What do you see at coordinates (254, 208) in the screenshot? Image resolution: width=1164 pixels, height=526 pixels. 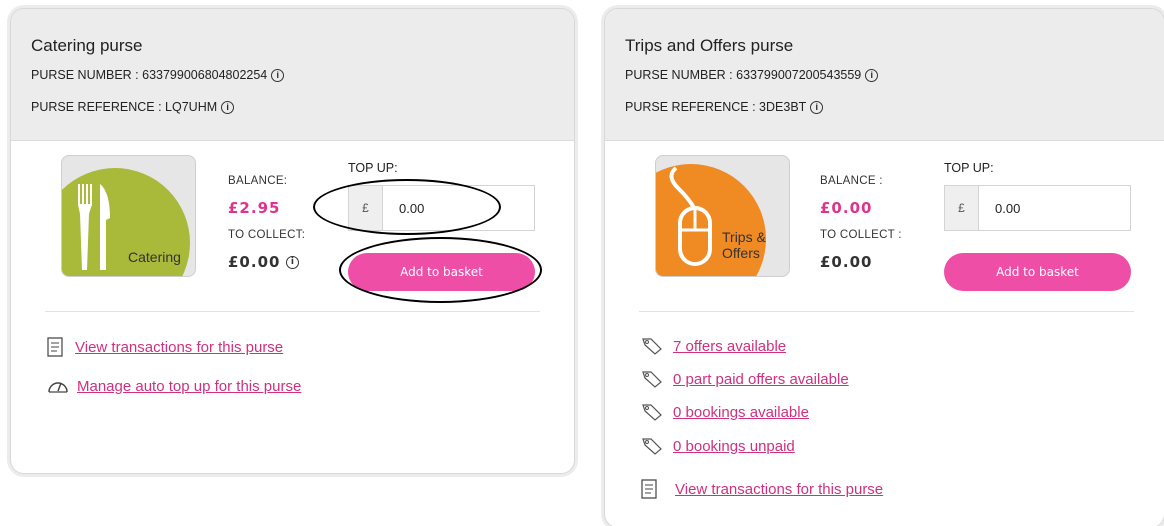 I see `balance-value: £2.95` at bounding box center [254, 208].